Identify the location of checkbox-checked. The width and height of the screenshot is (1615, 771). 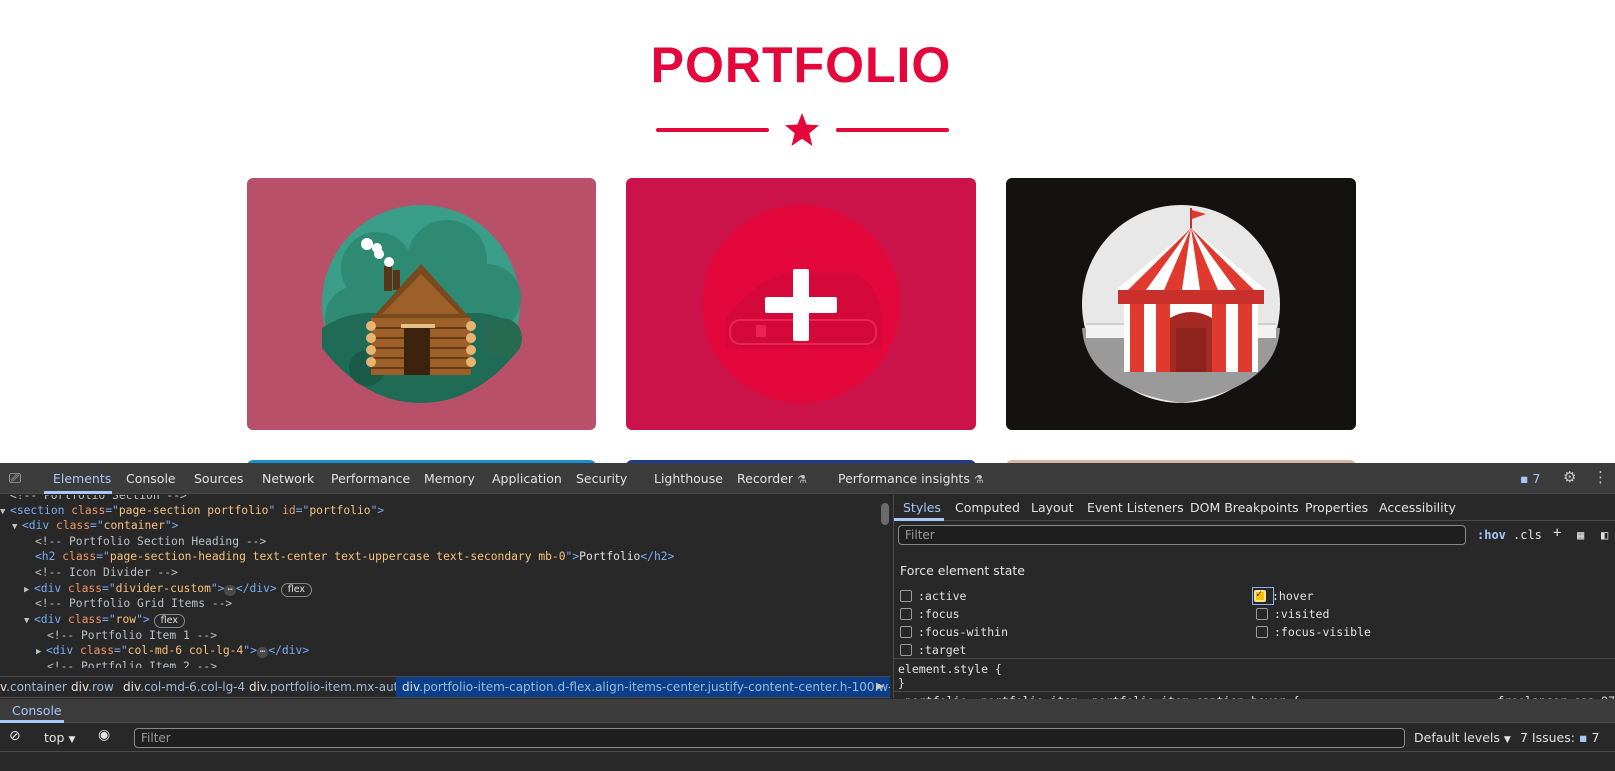
(1260, 595).